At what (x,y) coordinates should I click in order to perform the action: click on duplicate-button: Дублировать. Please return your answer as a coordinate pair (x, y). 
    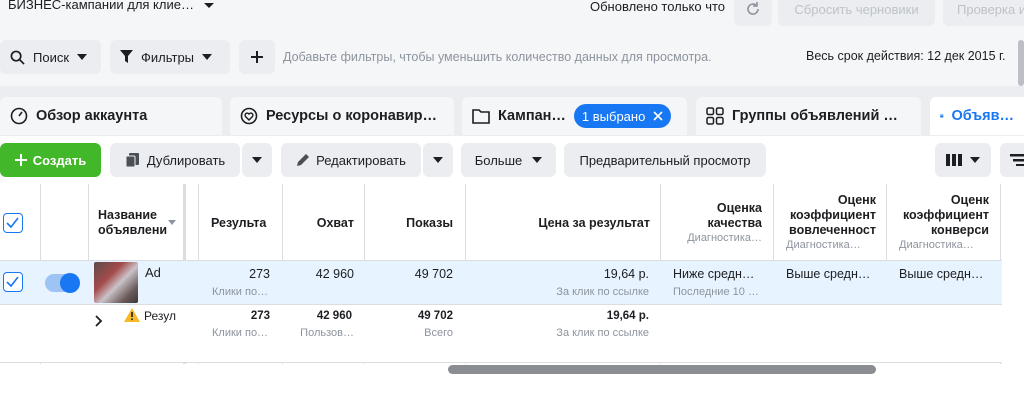
    Looking at the image, I should click on (175, 160).